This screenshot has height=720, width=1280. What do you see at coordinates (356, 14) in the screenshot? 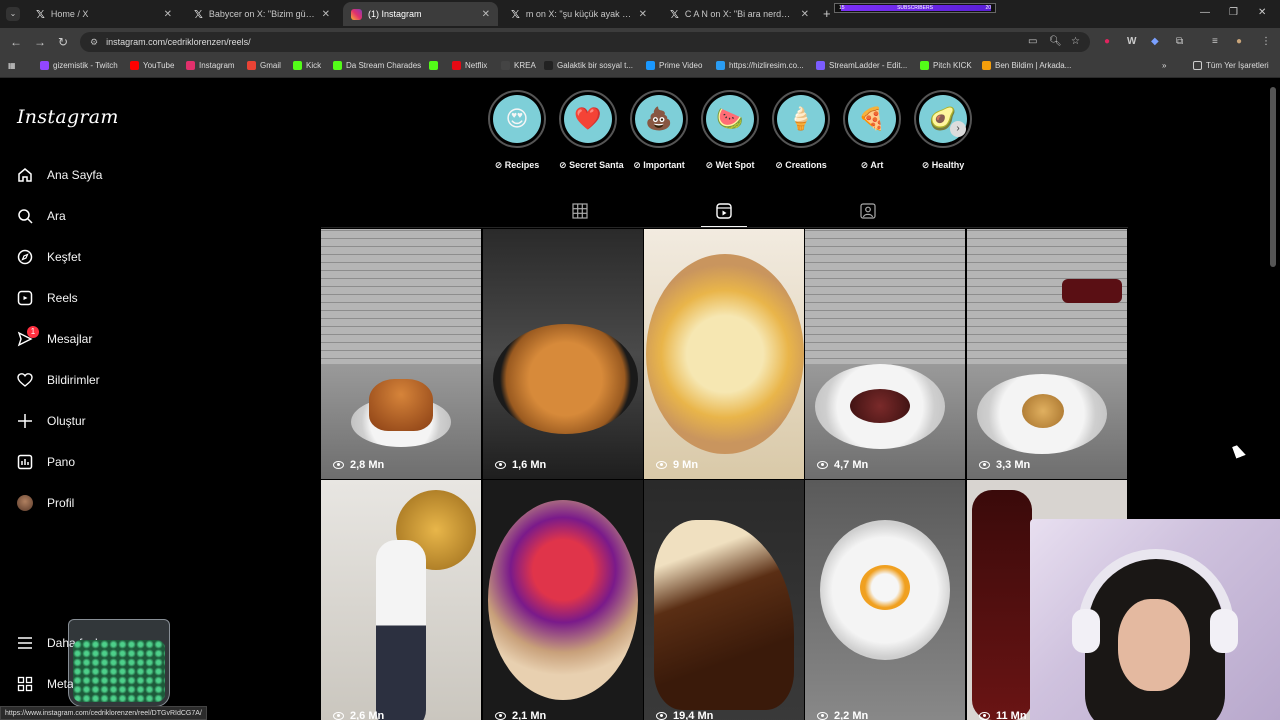
I see `instagram-favicon-icon` at bounding box center [356, 14].